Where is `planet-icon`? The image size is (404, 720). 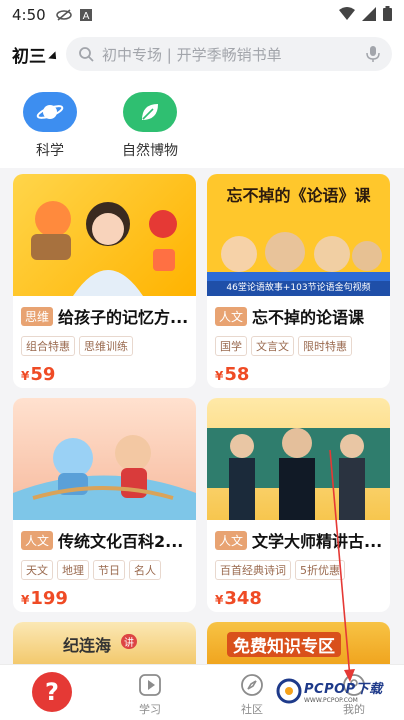
planet-icon is located at coordinates (50, 112).